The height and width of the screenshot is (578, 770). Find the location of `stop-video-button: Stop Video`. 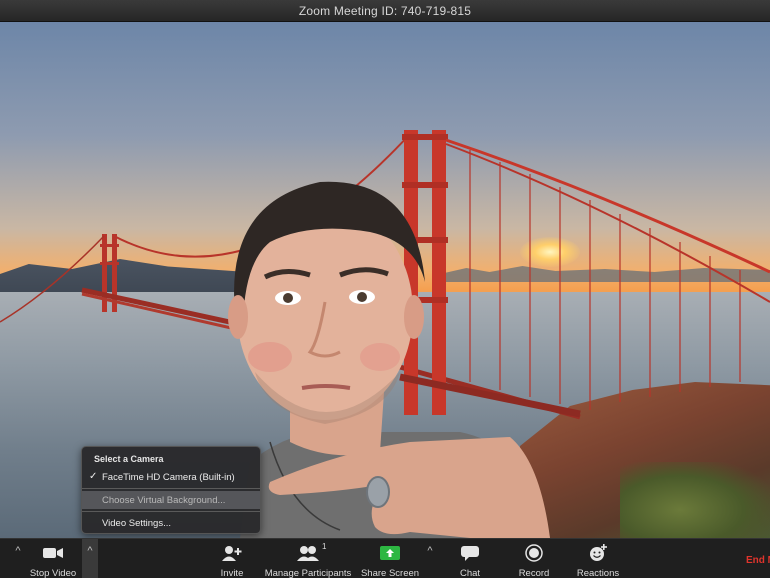

stop-video-button: Stop Video is located at coordinates (53, 558).